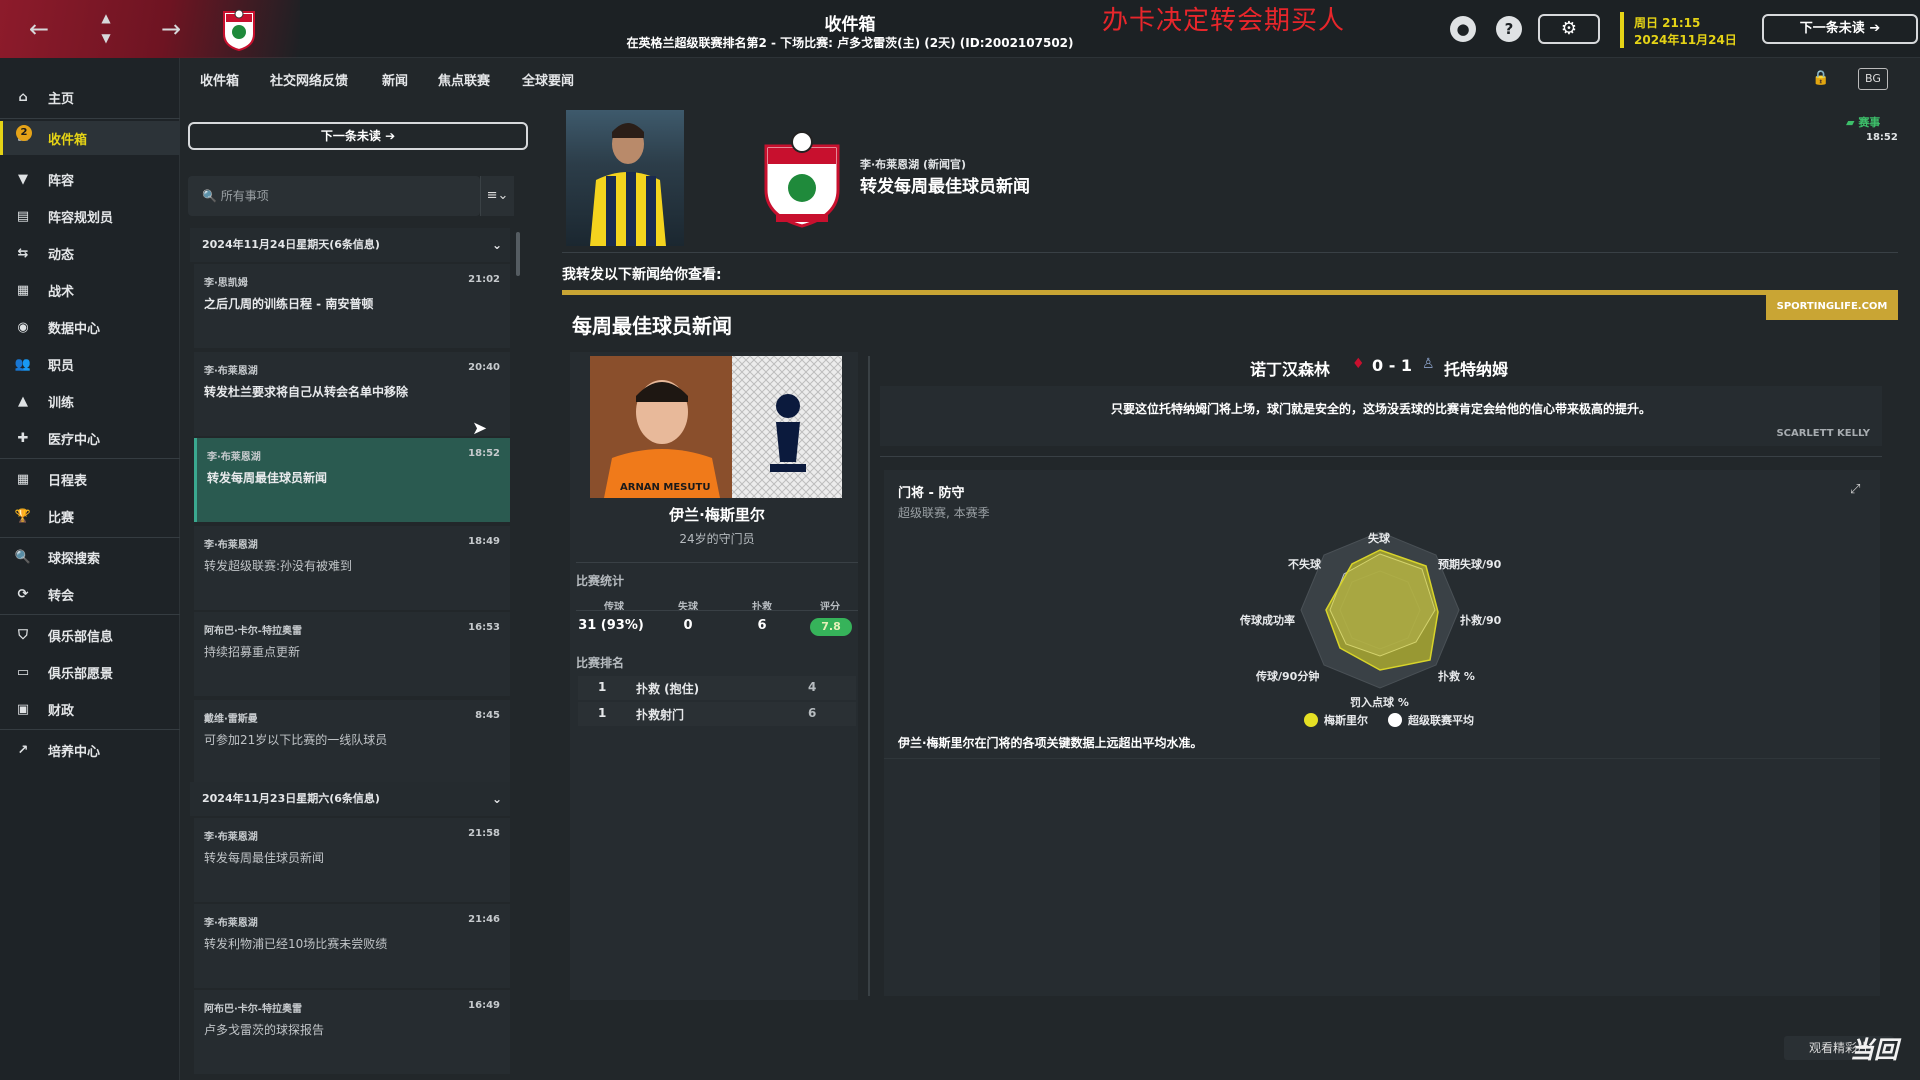 Image resolution: width=1920 pixels, height=1080 pixels. I want to click on tab-bar: 收件箱 社交网络反馈 新闻 焦点联赛 全球要闻, so click(1050, 78).